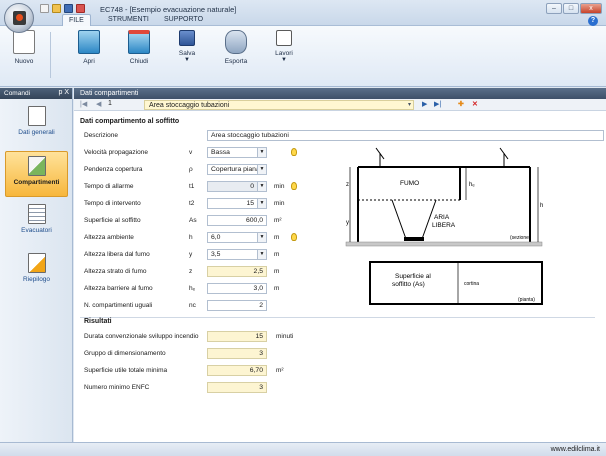  I want to click on sidebar-item-compartimenti: Compartimenti, so click(36, 174).